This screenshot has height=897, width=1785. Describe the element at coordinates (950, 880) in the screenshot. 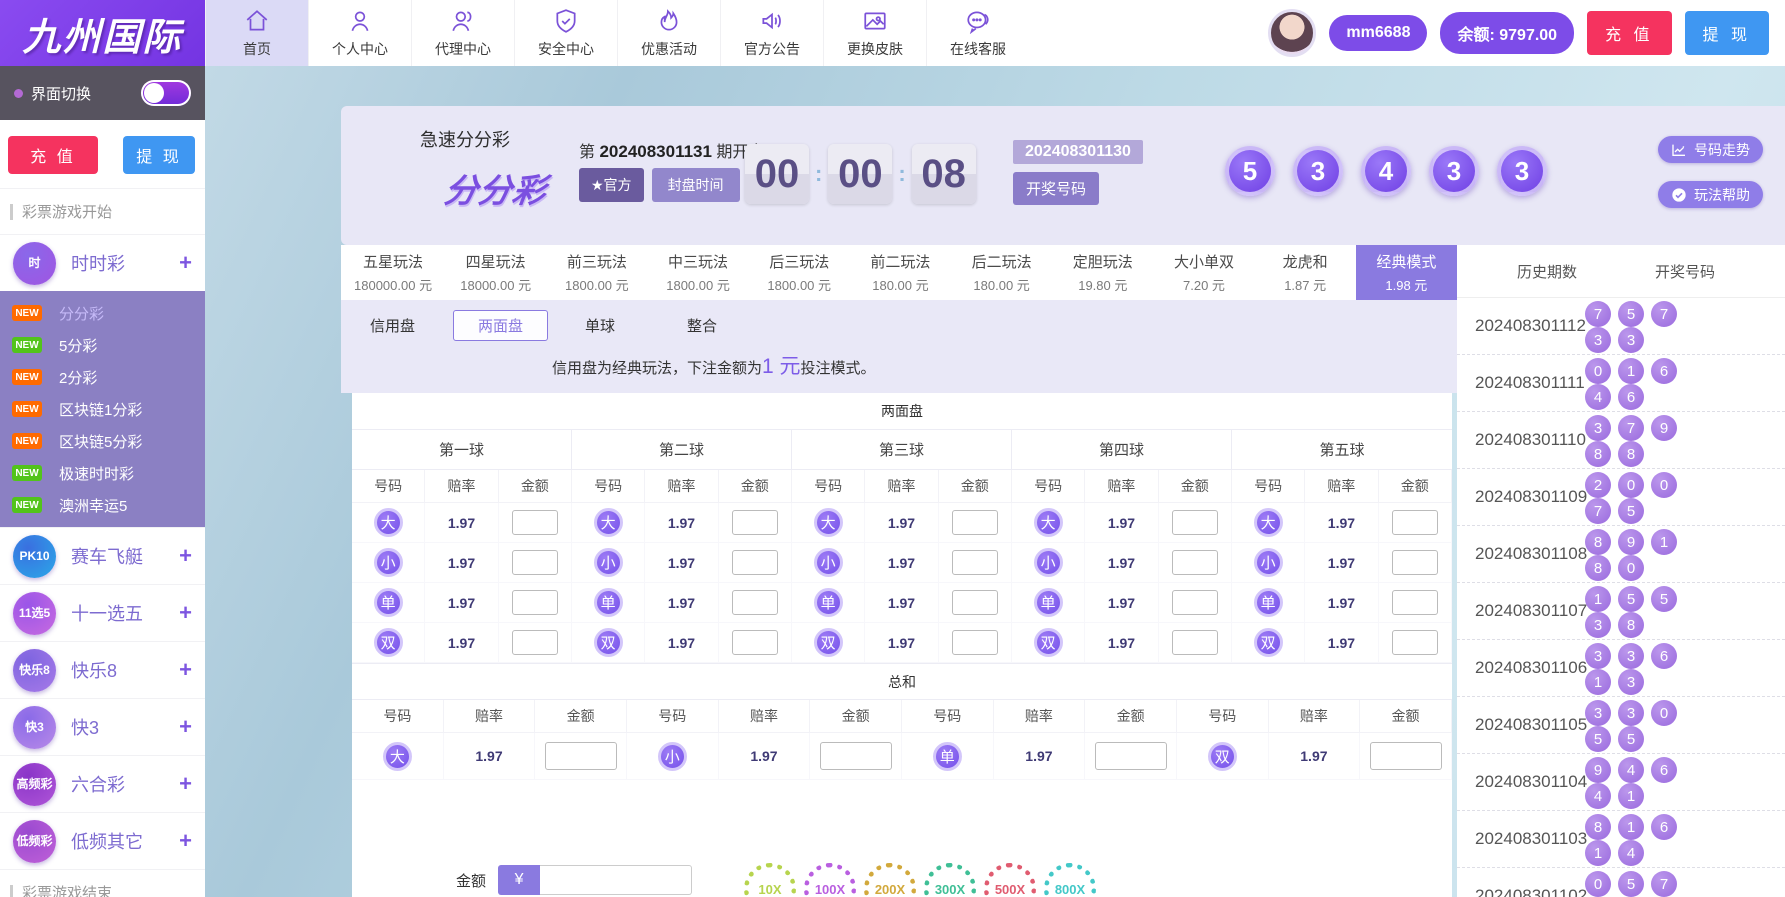

I see `multiplier-chip: 300X` at that location.